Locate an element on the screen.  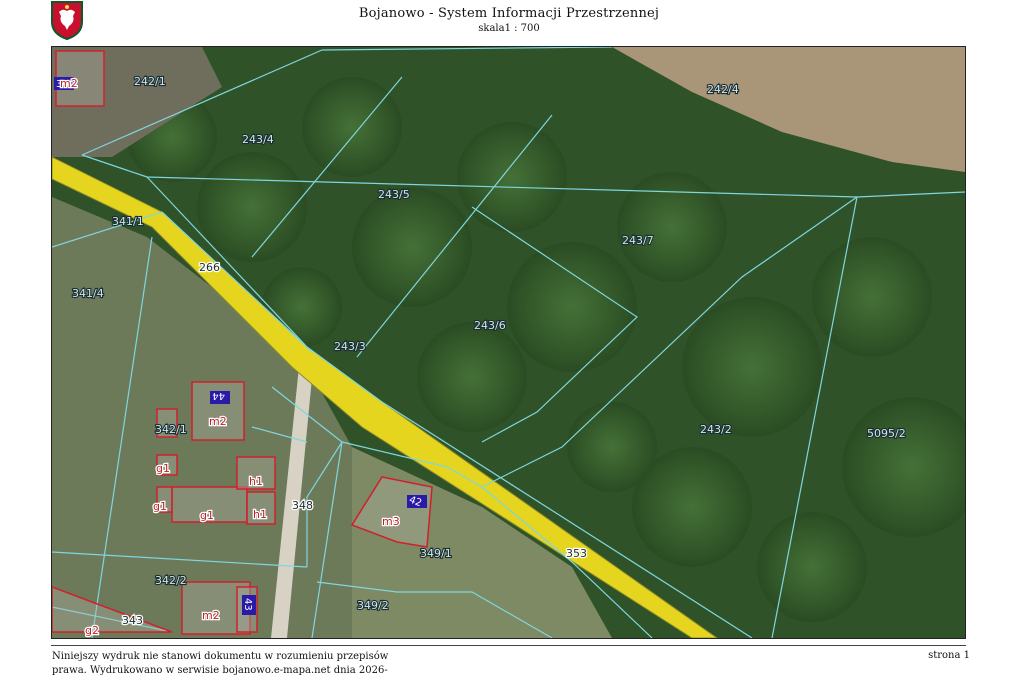
address-44: 44 is located at coordinates (218, 395).